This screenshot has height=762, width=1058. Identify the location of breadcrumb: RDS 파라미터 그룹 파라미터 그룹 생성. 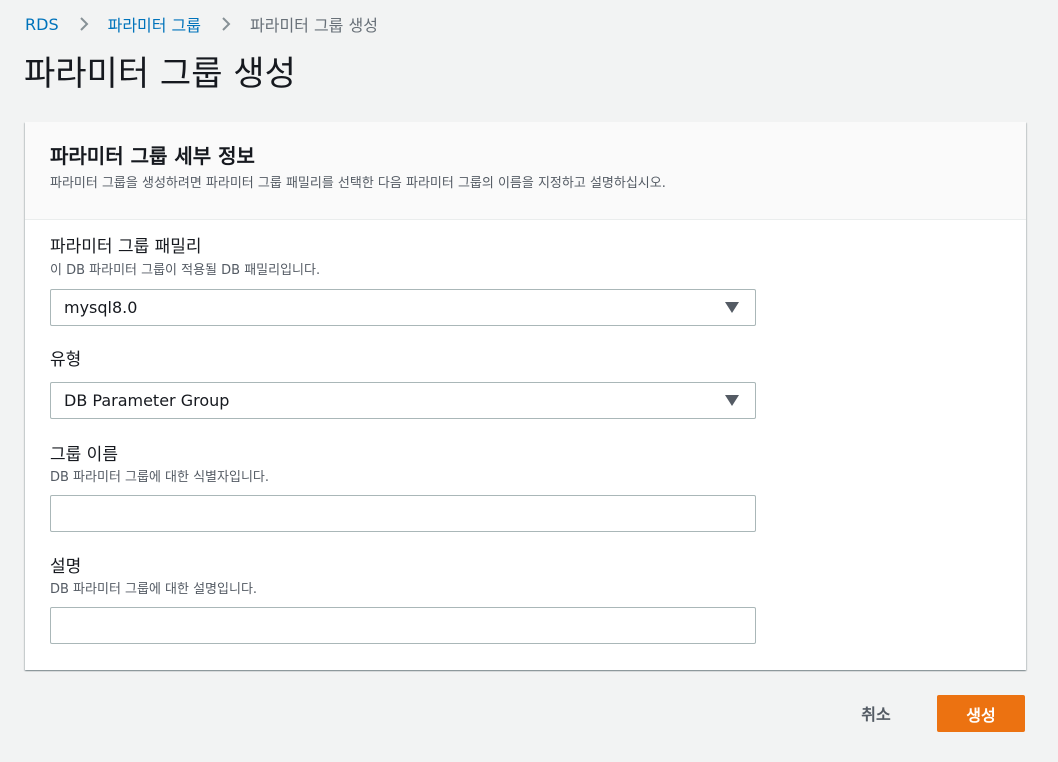
(201, 24).